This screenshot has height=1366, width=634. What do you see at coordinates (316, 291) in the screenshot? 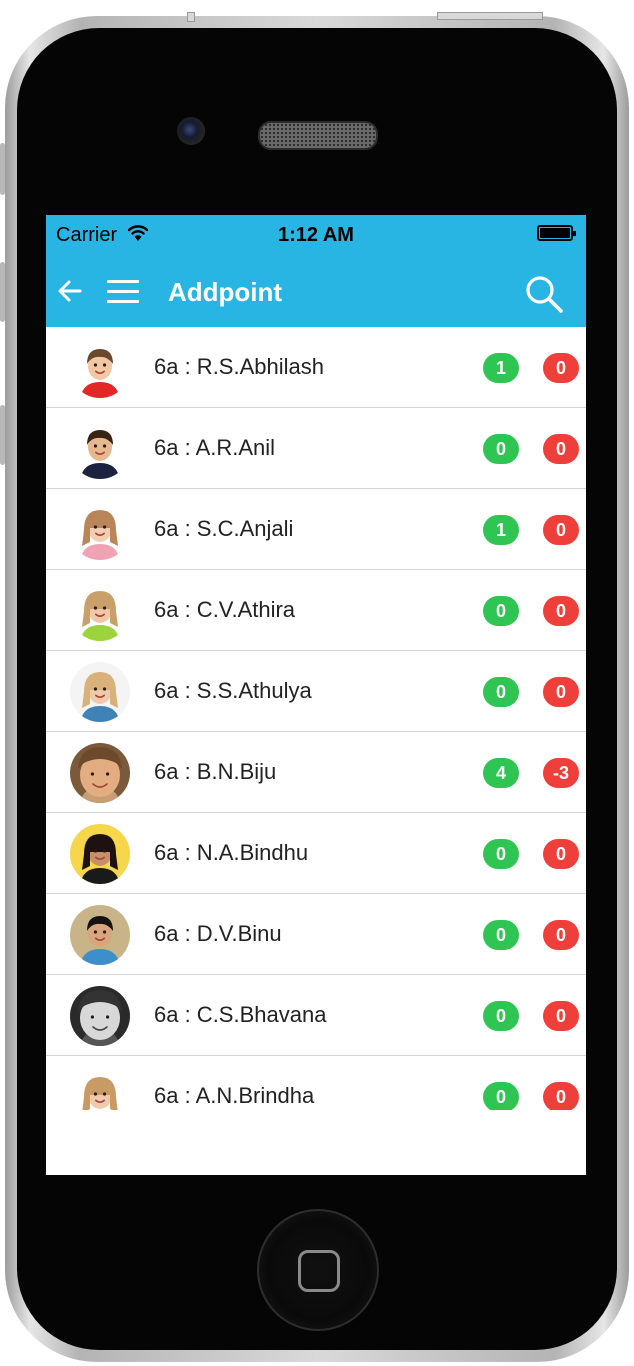
I see `app-header: Addpoint` at bounding box center [316, 291].